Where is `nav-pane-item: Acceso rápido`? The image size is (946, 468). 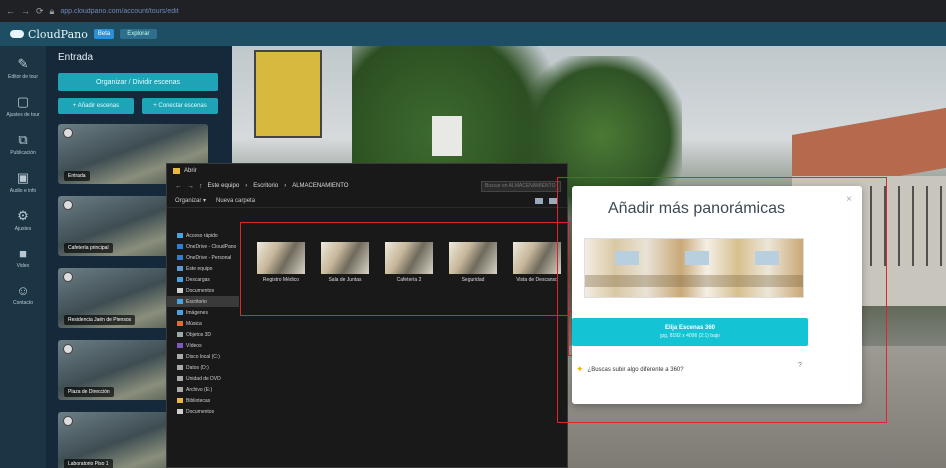
nav-pane-item: Acceso rápido is located at coordinates (203, 235).